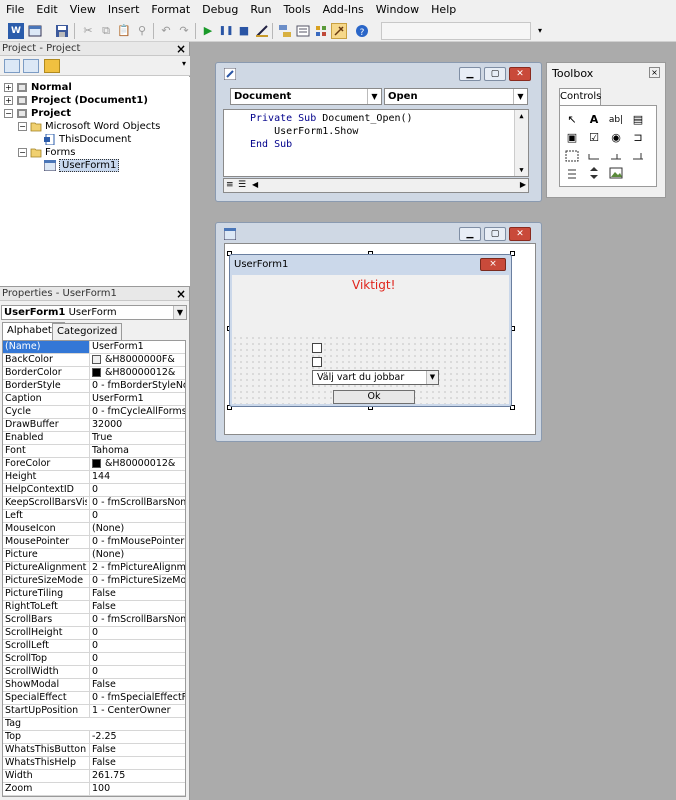 The image size is (676, 800). Describe the element at coordinates (8, 87) in the screenshot. I see `expand-icon: +` at that location.